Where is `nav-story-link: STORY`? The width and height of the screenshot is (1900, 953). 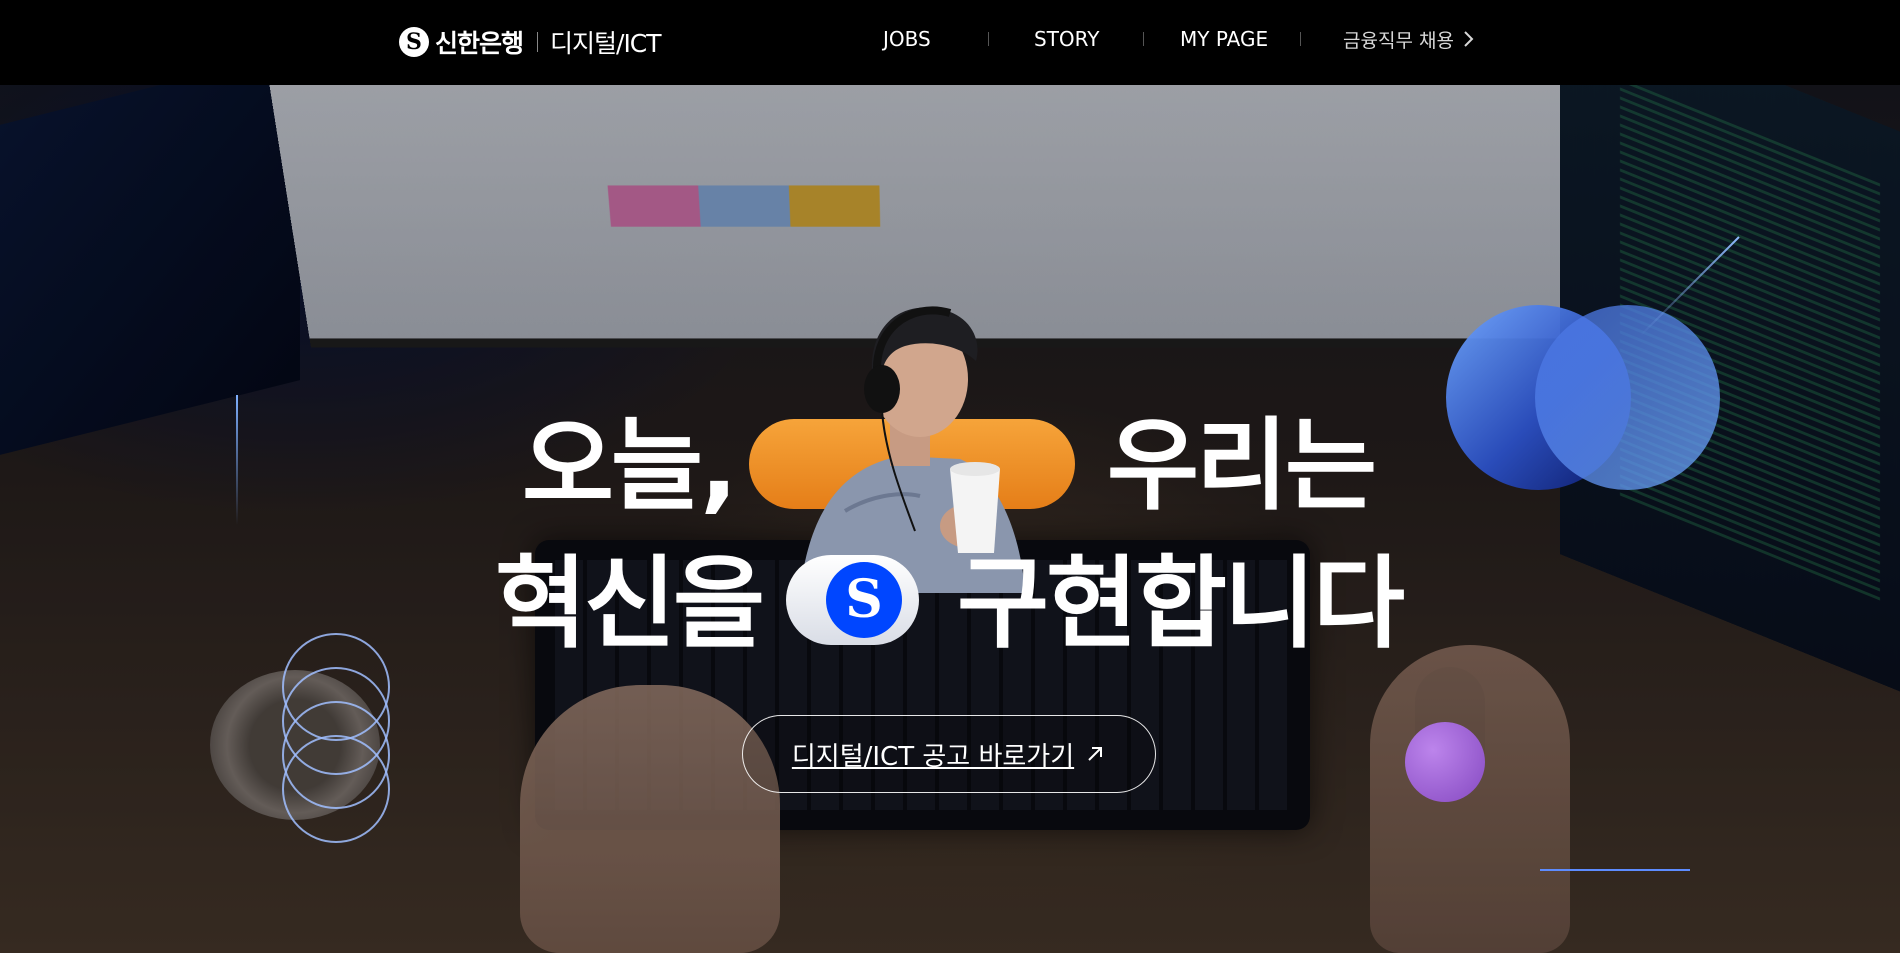 nav-story-link: STORY is located at coordinates (1067, 39).